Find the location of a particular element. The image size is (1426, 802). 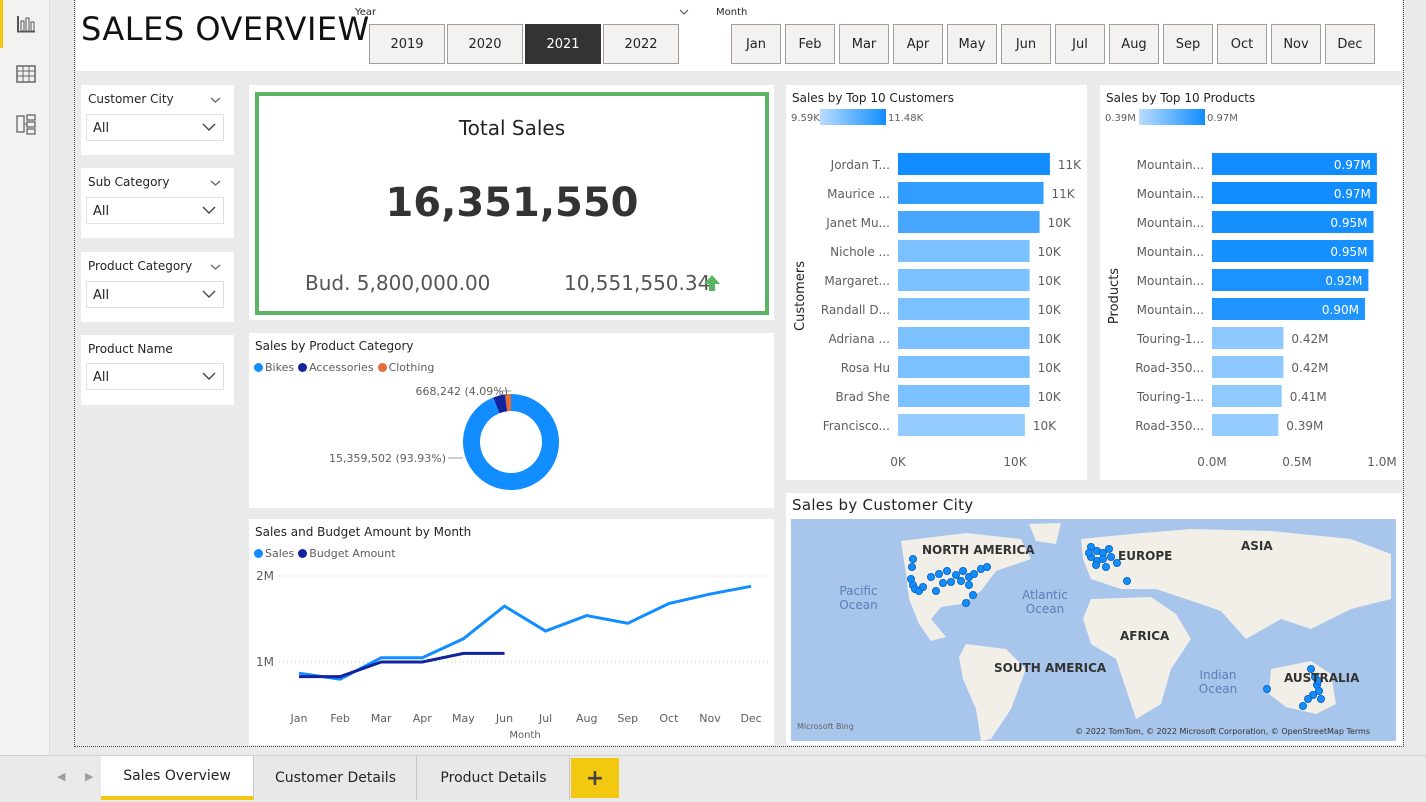

month-button-mar: Mar is located at coordinates (864, 44).